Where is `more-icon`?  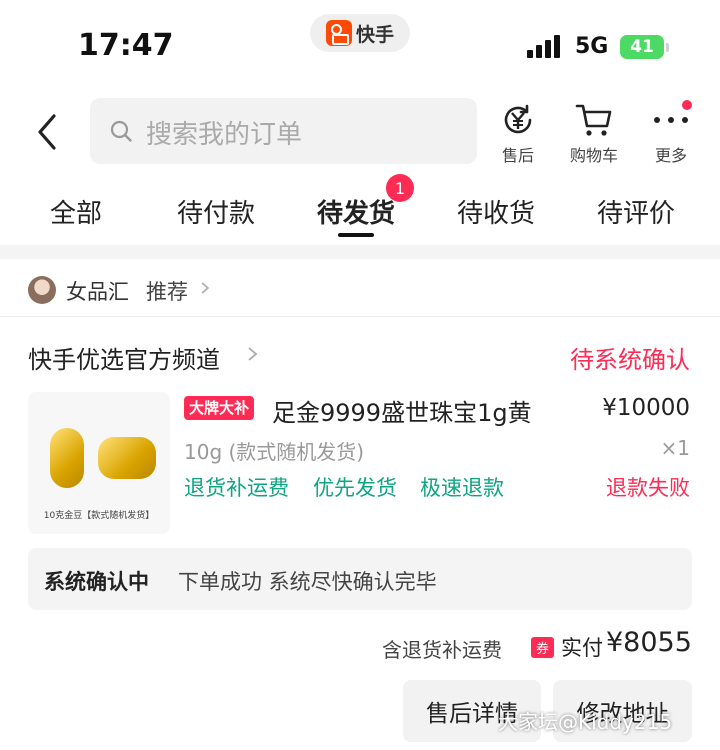
more-icon is located at coordinates (671, 120).